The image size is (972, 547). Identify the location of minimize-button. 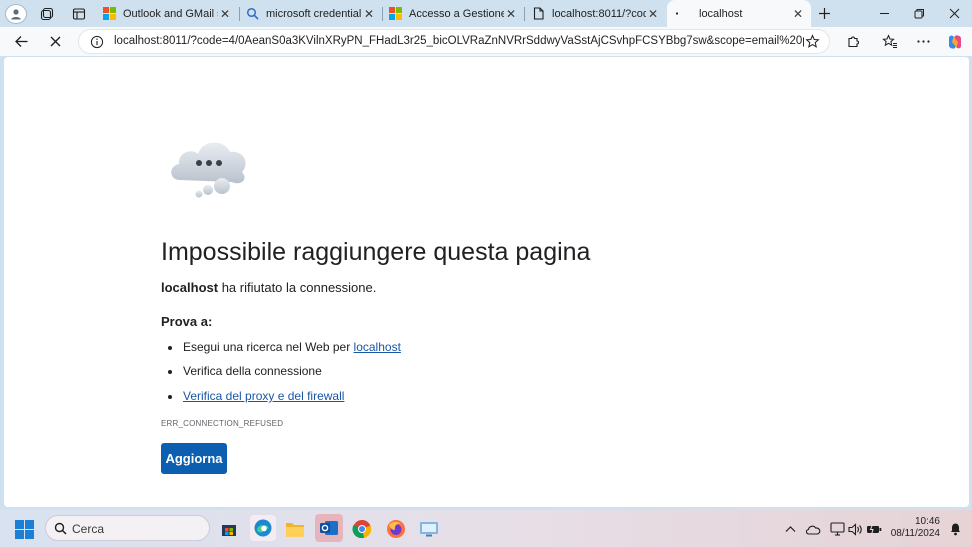
(884, 13).